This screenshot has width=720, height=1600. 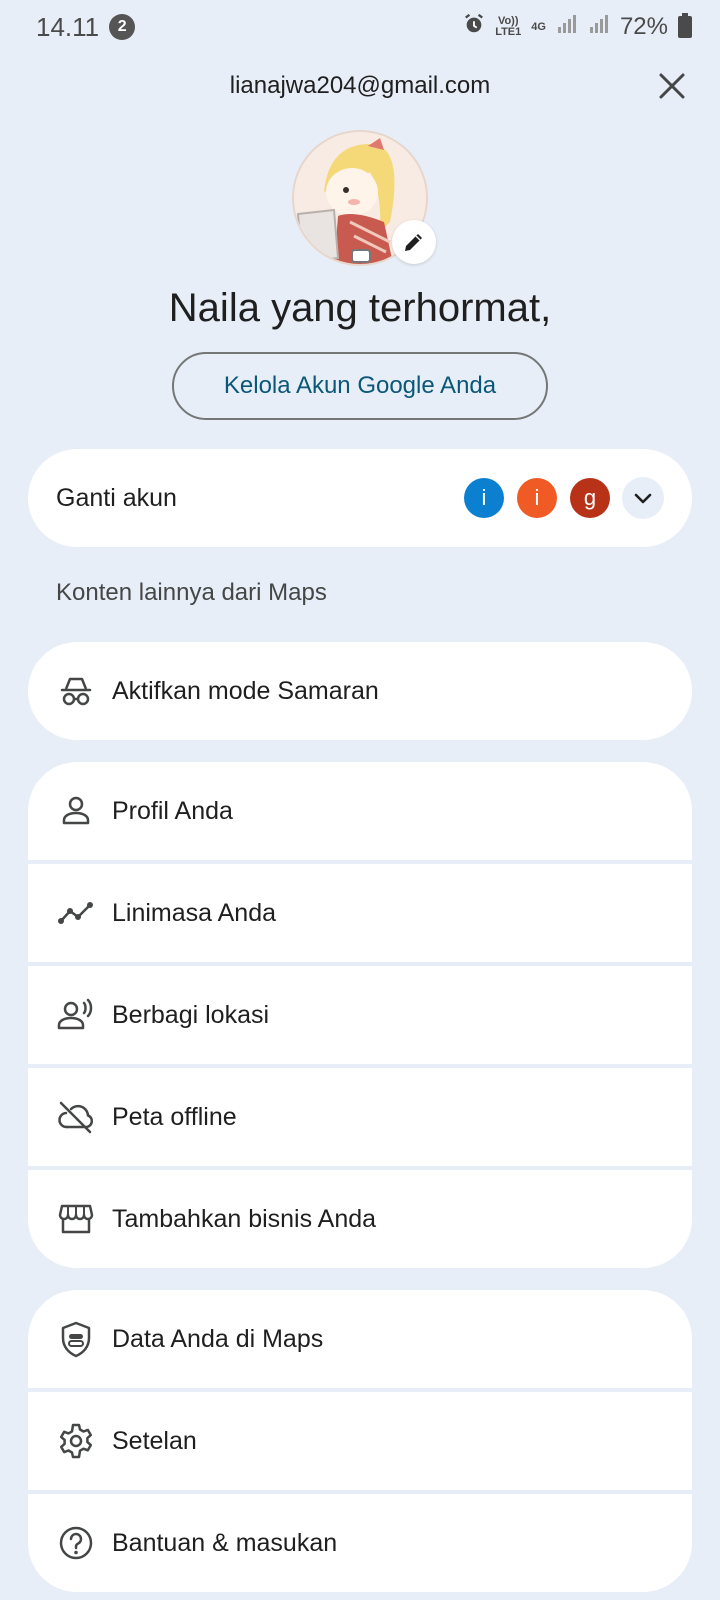 I want to click on help-feedback-label: Bantuan & masukan, so click(x=225, y=1542).